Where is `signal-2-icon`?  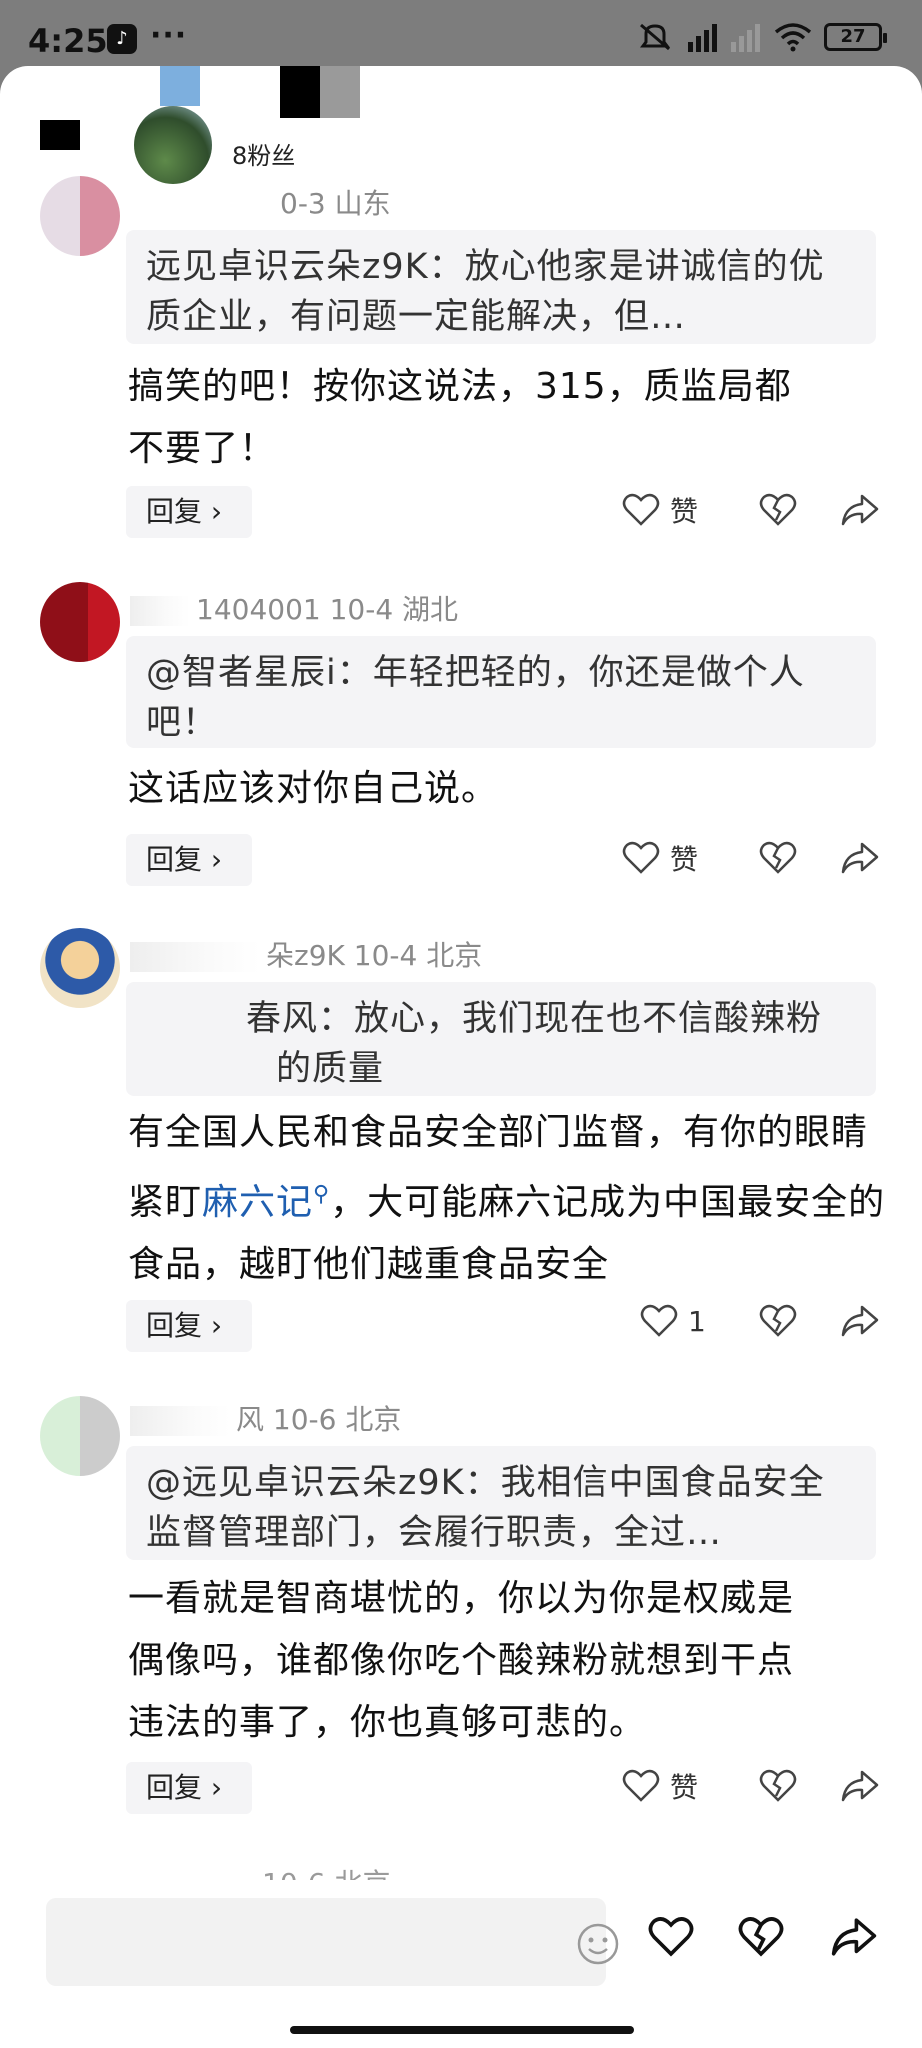
signal-2-icon is located at coordinates (745, 37).